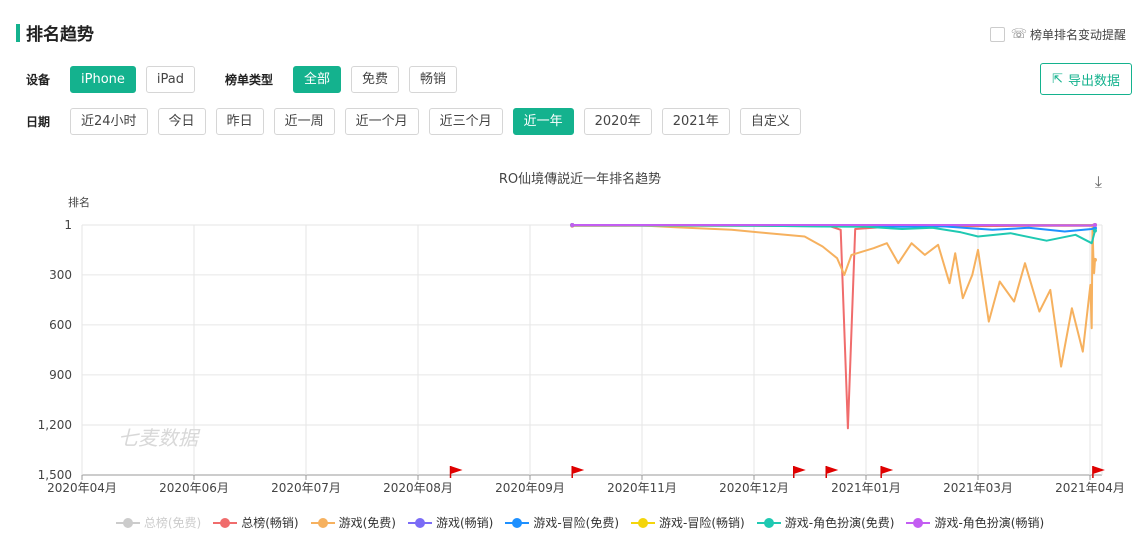 This screenshot has height=554, width=1146. I want to click on legend-item-2: 游戏(免费), so click(353, 522).